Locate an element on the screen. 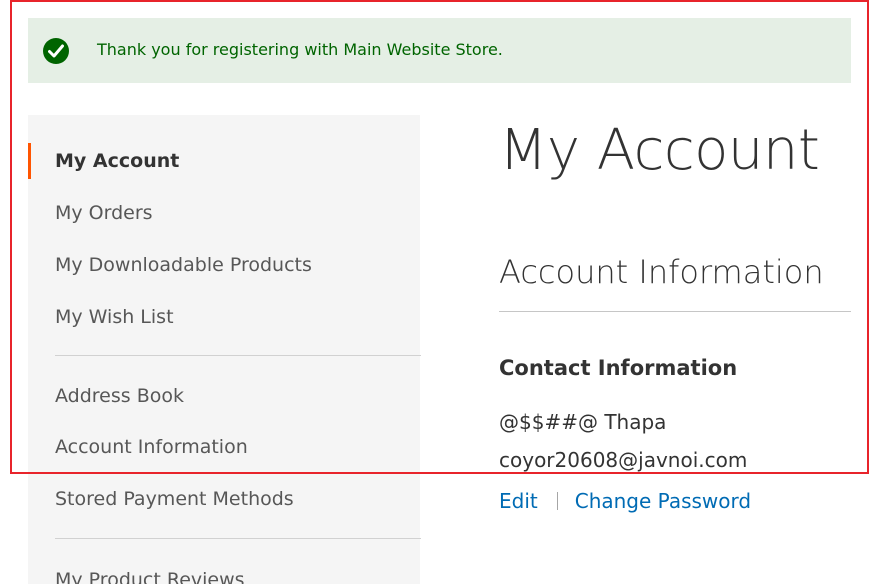  action-separator is located at coordinates (557, 501).